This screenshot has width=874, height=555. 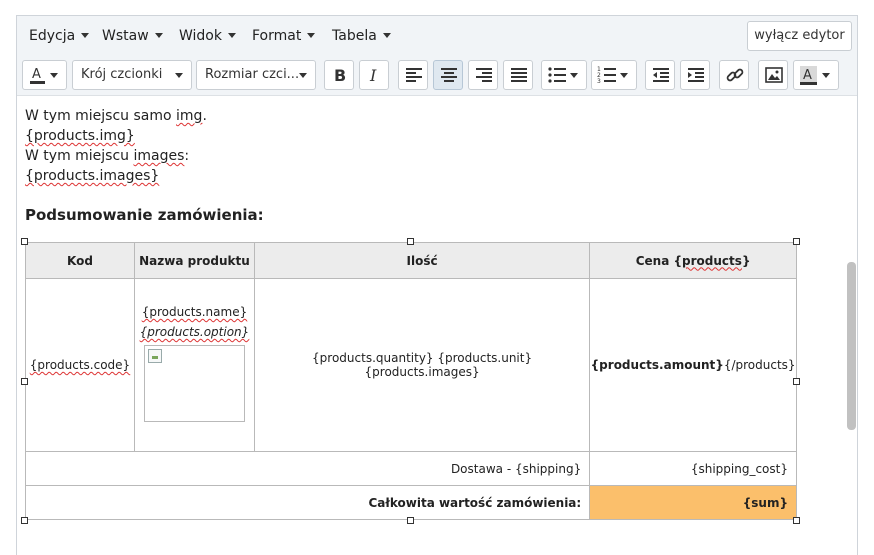 What do you see at coordinates (52, 36) in the screenshot?
I see `menu-label: Edycja` at bounding box center [52, 36].